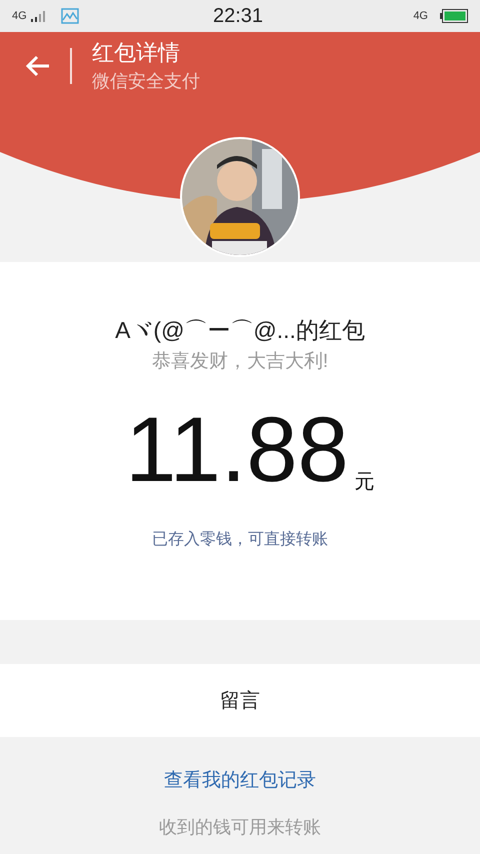  Describe the element at coordinates (240, 330) in the screenshot. I see `sender-title: Aヾ(@⌒ー⌒@...的红包` at that location.